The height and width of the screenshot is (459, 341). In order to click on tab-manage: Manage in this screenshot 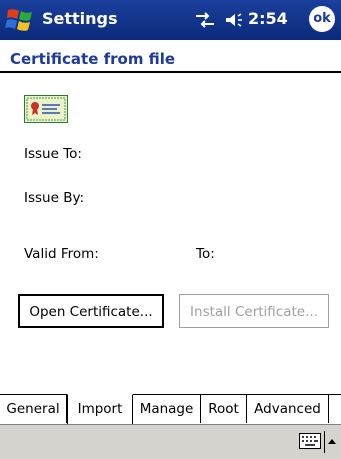, I will do `click(167, 409)`.